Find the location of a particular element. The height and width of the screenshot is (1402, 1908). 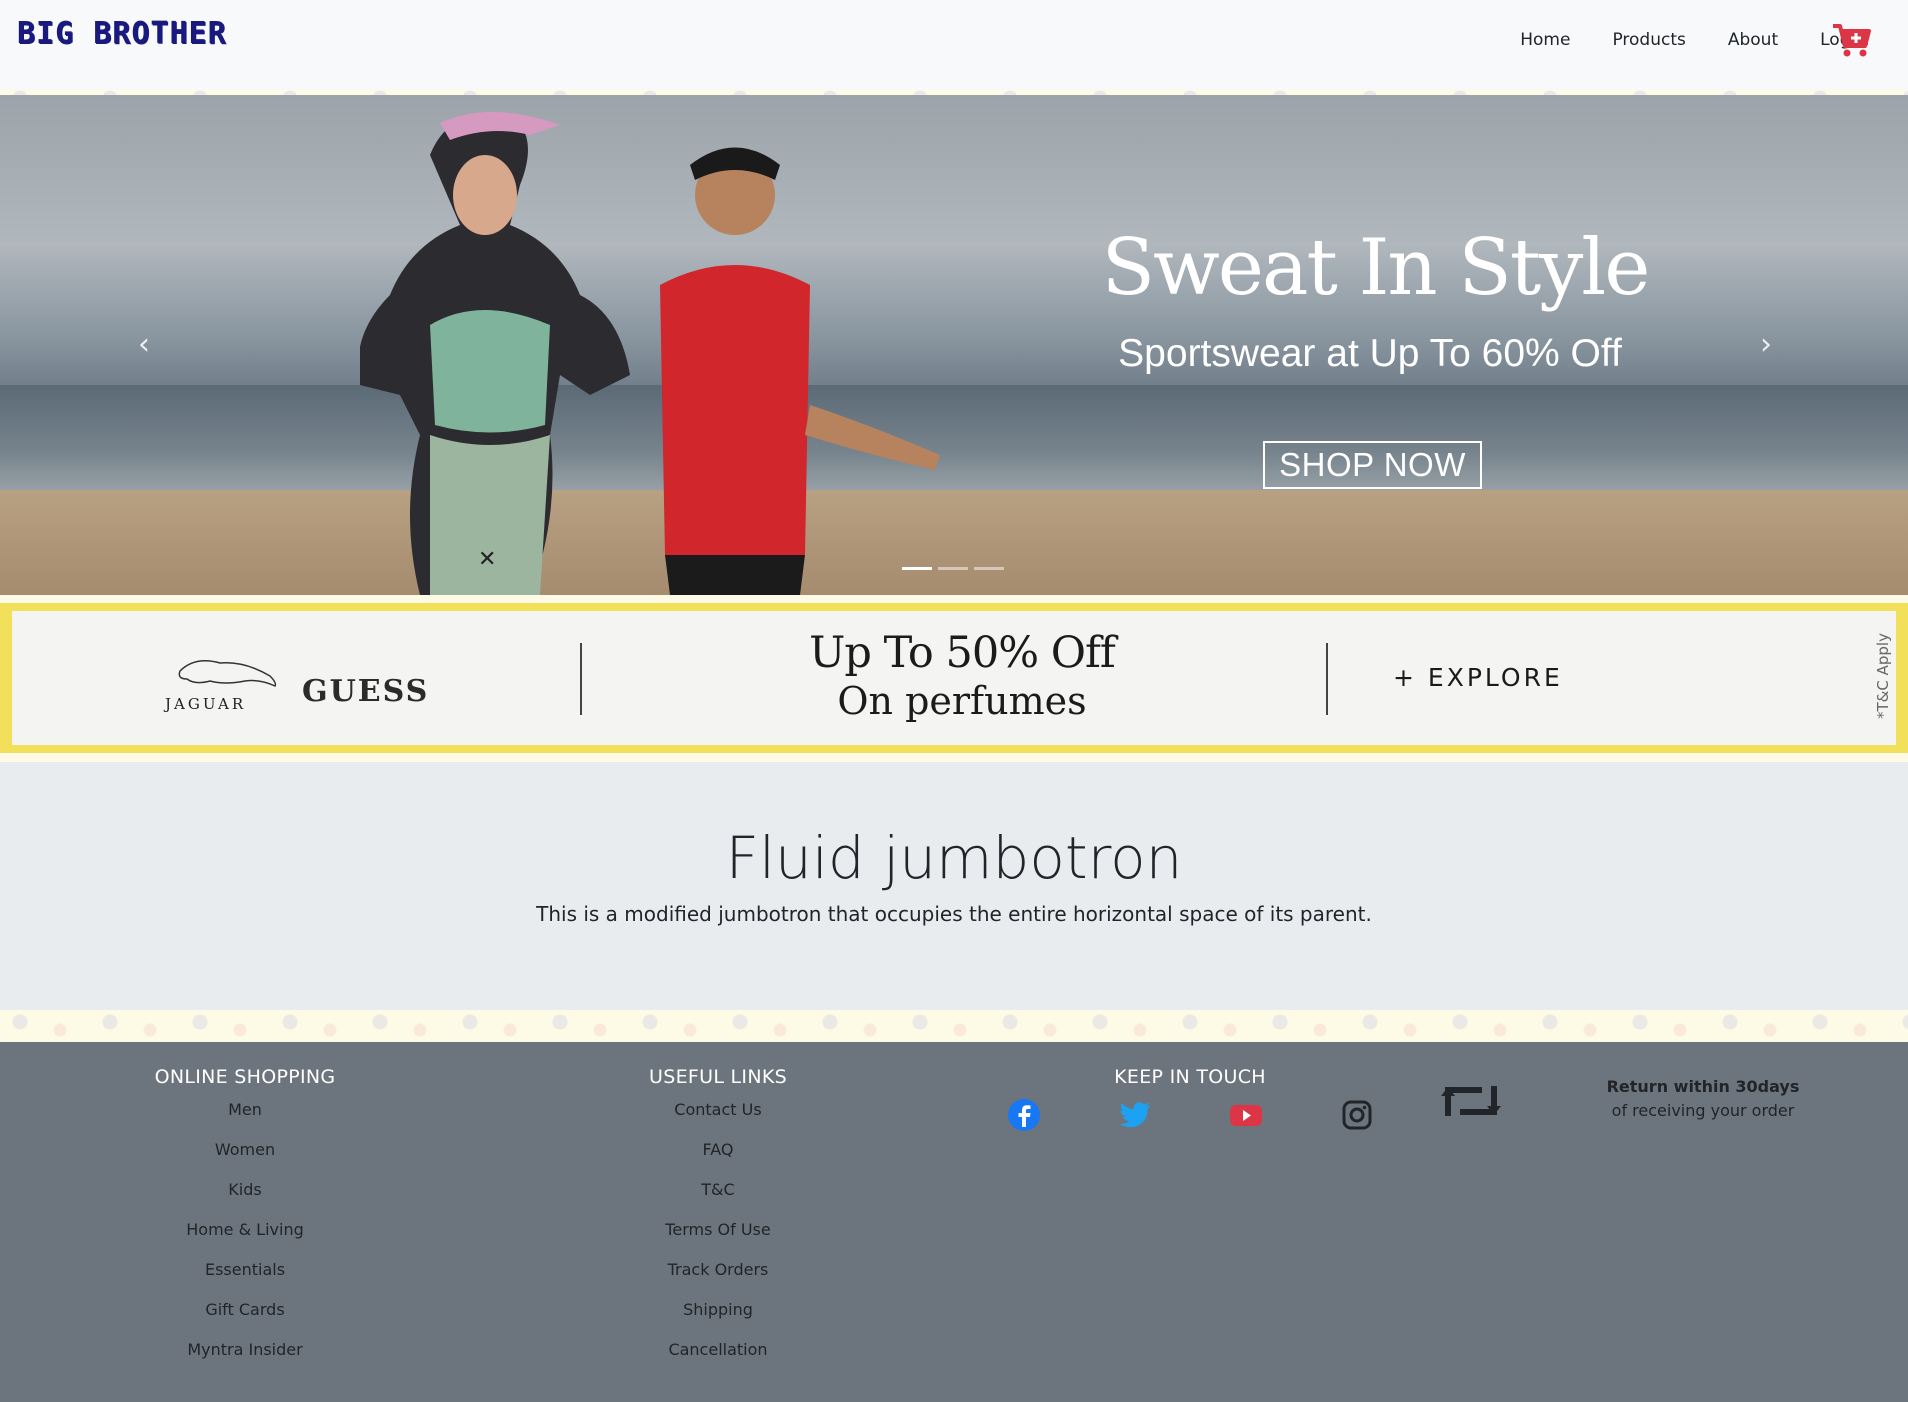

footer-link-shipping: Shipping is located at coordinates (718, 1318).